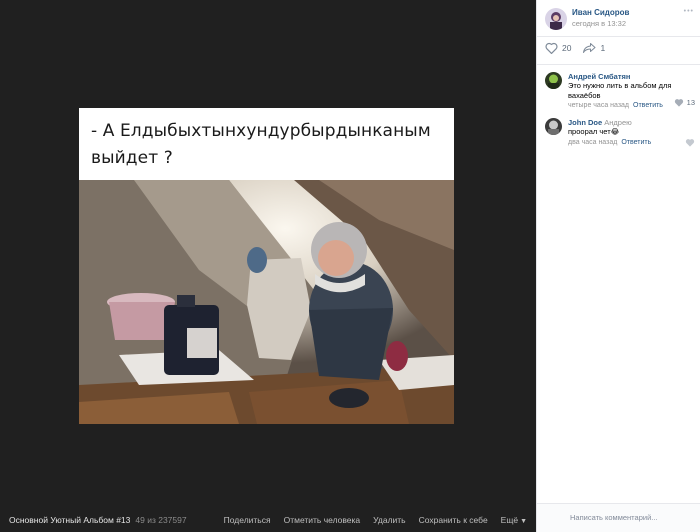  Describe the element at coordinates (631, 76) in the screenshot. I see `comment-author: Андрей Смбатян` at that location.